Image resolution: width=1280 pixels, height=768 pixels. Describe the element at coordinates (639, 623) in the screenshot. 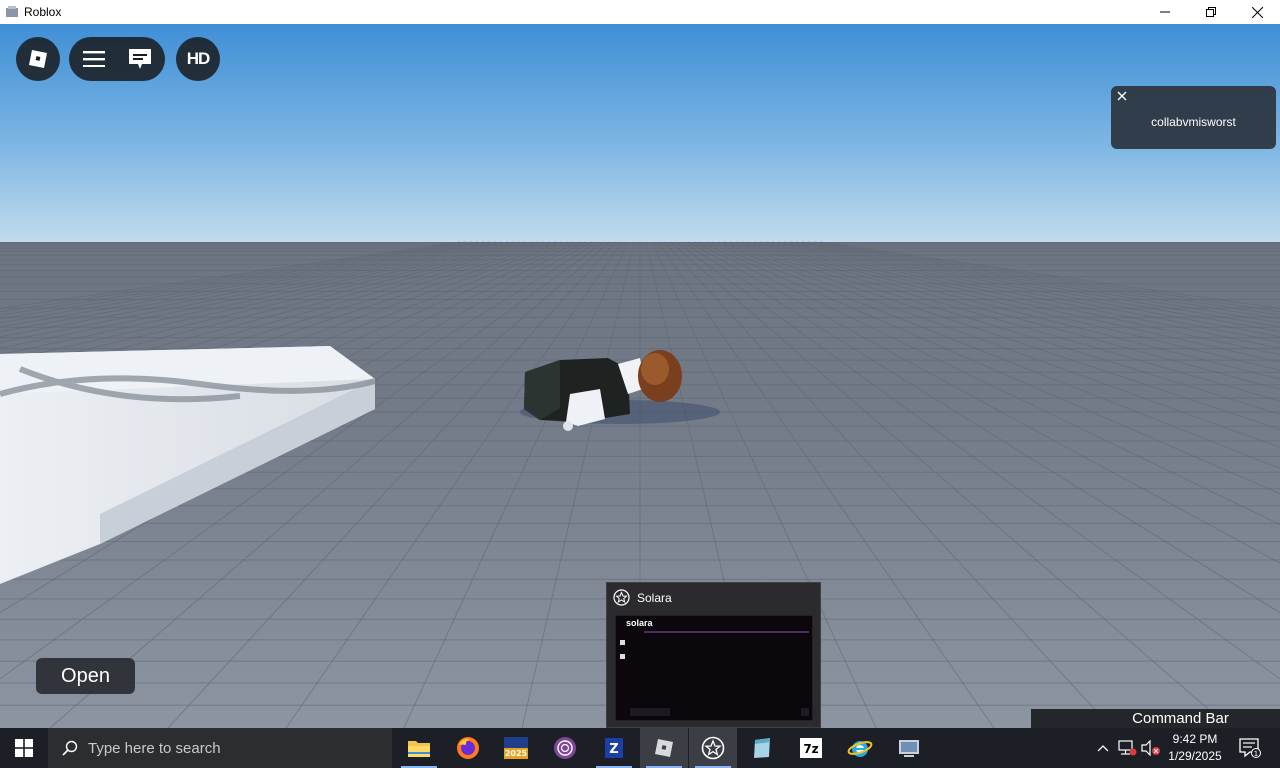

I see `preview-title: solara` at that location.